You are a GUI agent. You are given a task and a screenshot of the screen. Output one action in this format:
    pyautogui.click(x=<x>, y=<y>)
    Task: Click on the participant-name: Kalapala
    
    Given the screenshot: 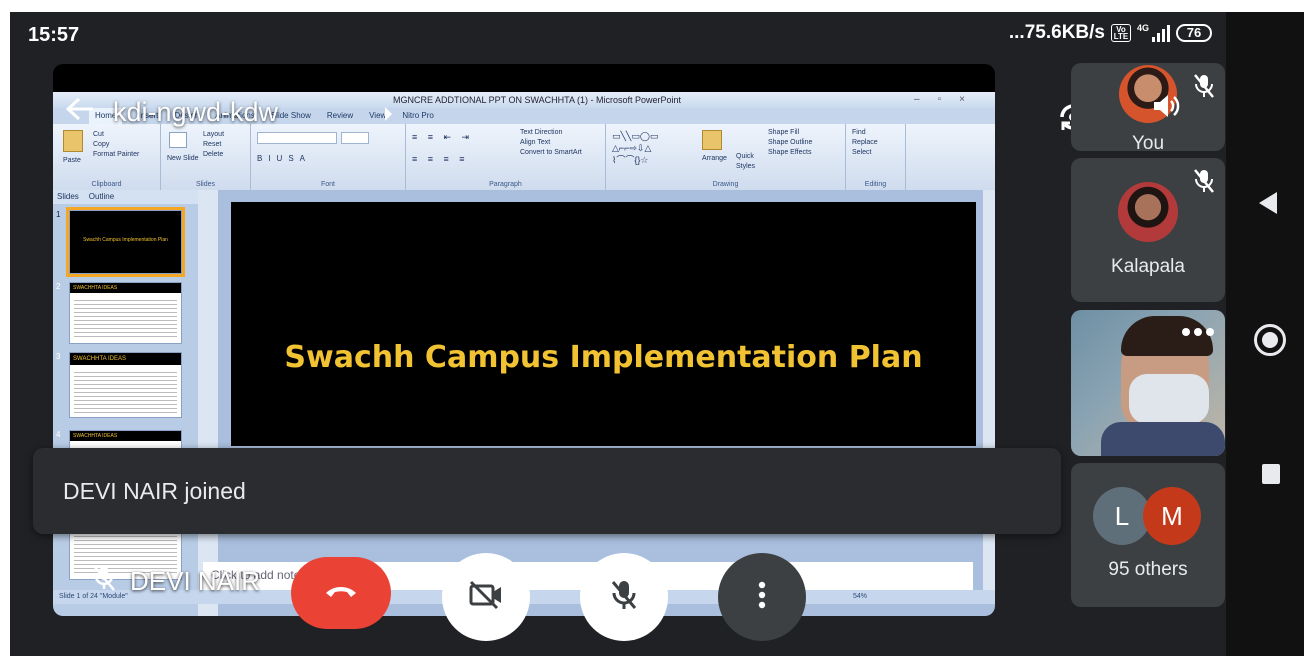 What is the action you would take?
    pyautogui.click(x=1148, y=266)
    